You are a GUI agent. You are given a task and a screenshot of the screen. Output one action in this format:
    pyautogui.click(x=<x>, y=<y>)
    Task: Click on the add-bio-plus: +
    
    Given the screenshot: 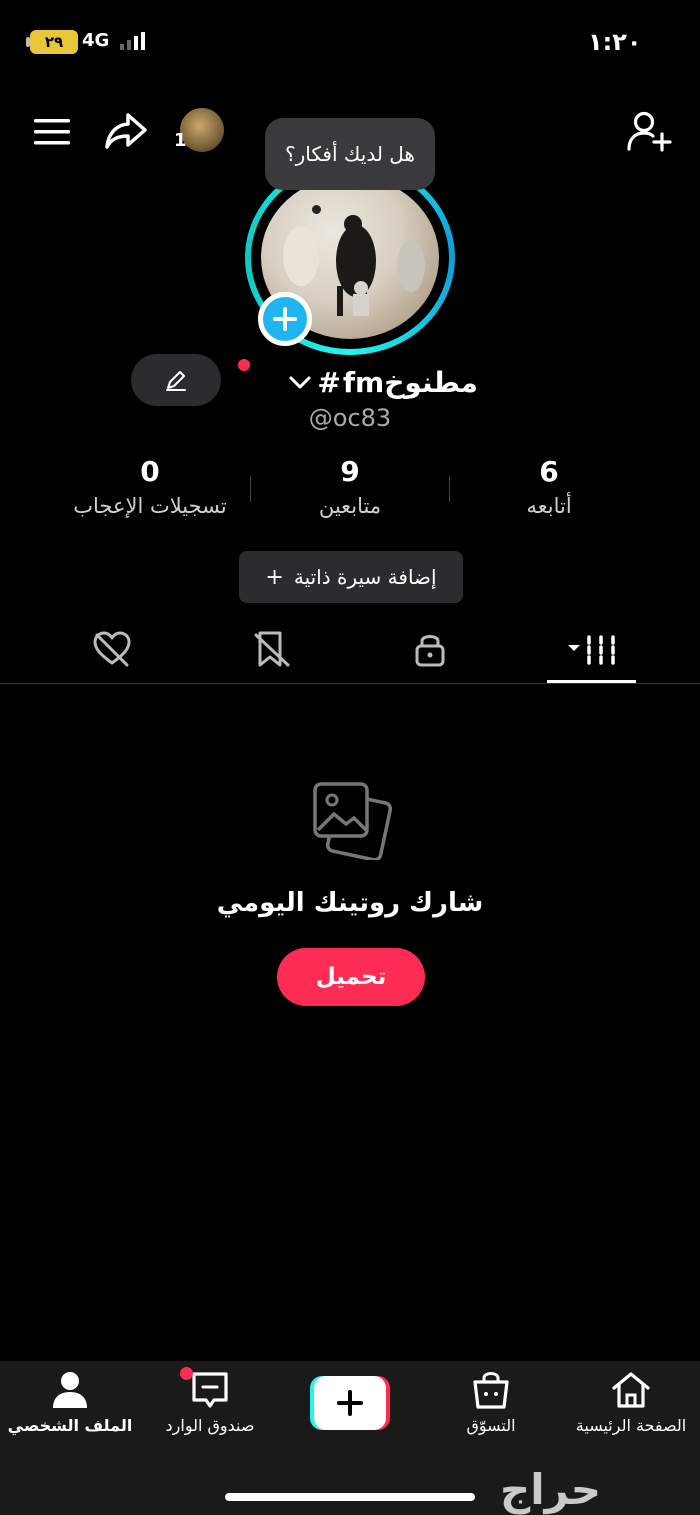 What is the action you would take?
    pyautogui.click(x=274, y=577)
    